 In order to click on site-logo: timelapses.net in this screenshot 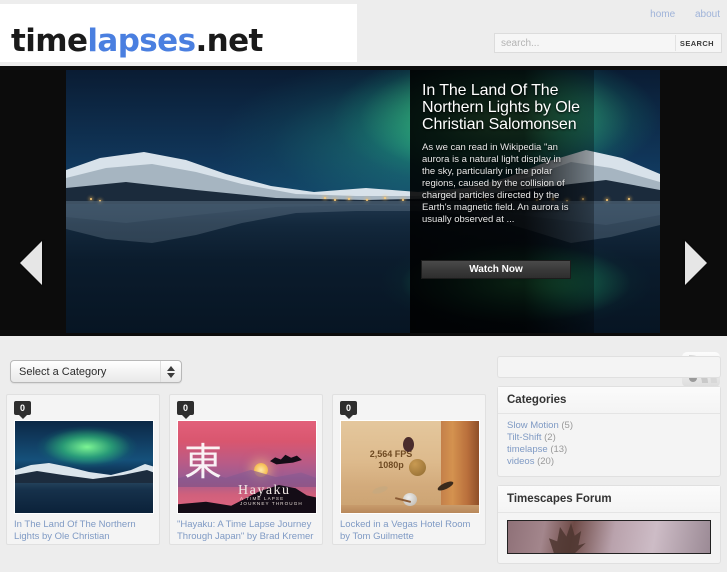, I will do `click(137, 41)`.